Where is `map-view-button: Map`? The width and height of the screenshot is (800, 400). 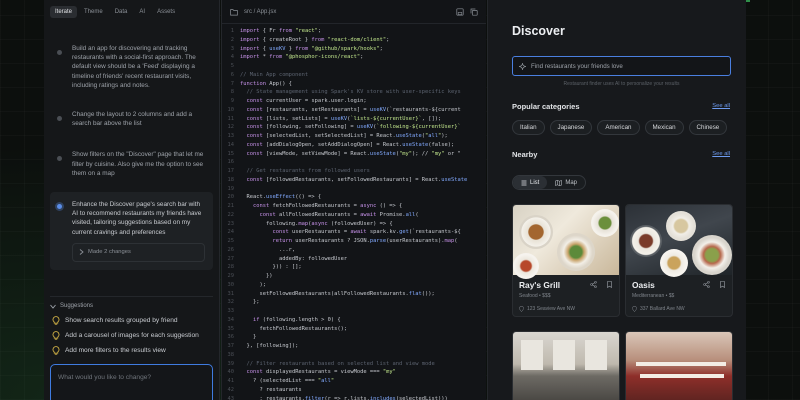 map-view-button: Map is located at coordinates (566, 182).